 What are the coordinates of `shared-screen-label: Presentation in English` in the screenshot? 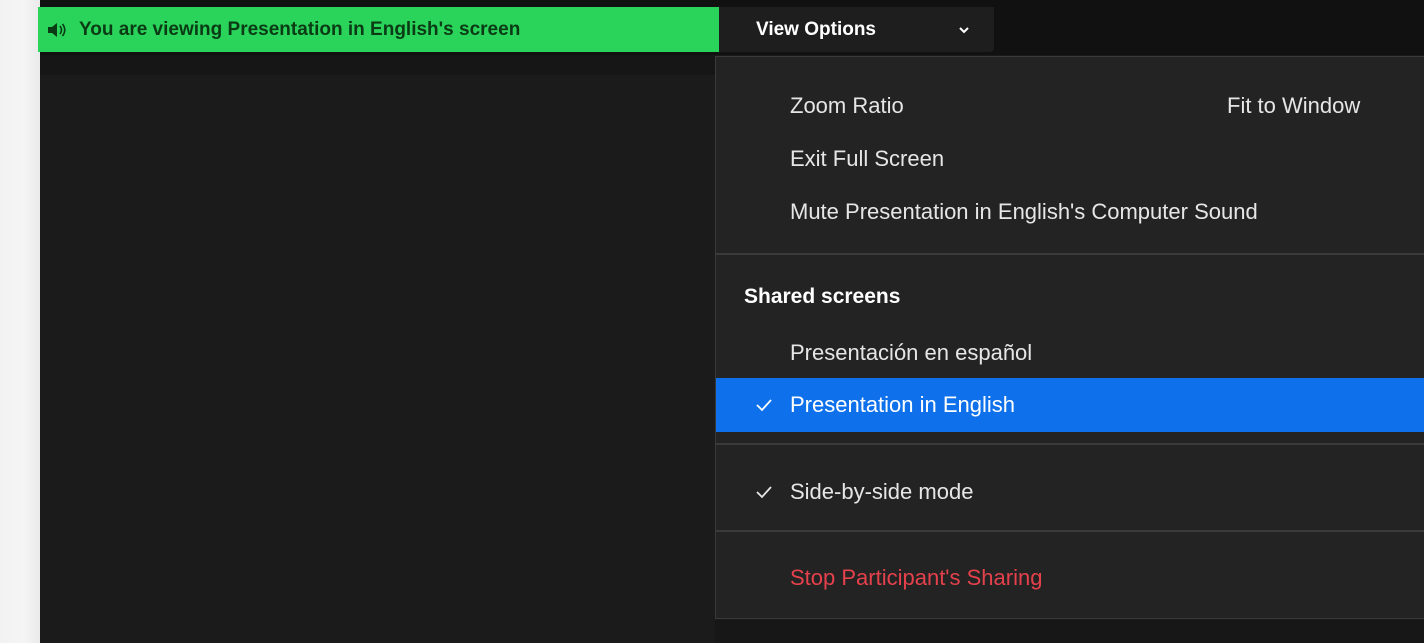 It's located at (903, 404).